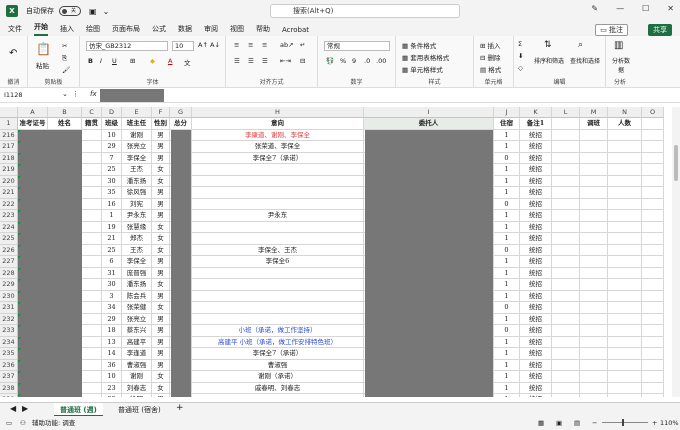 The height and width of the screenshot is (430, 680). What do you see at coordinates (9, 216) in the screenshot?
I see `row-header: 223` at bounding box center [9, 216].